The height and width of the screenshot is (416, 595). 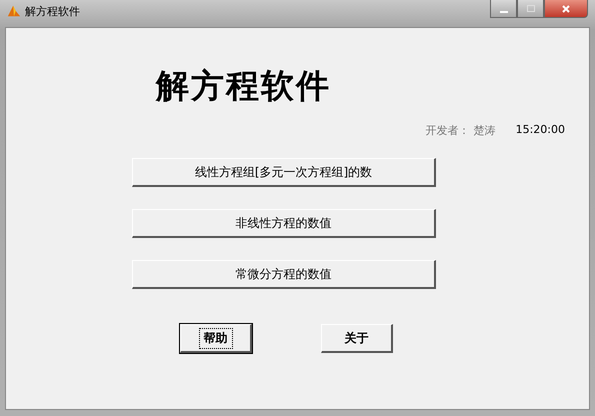 I want to click on minimize-button, so click(x=503, y=9).